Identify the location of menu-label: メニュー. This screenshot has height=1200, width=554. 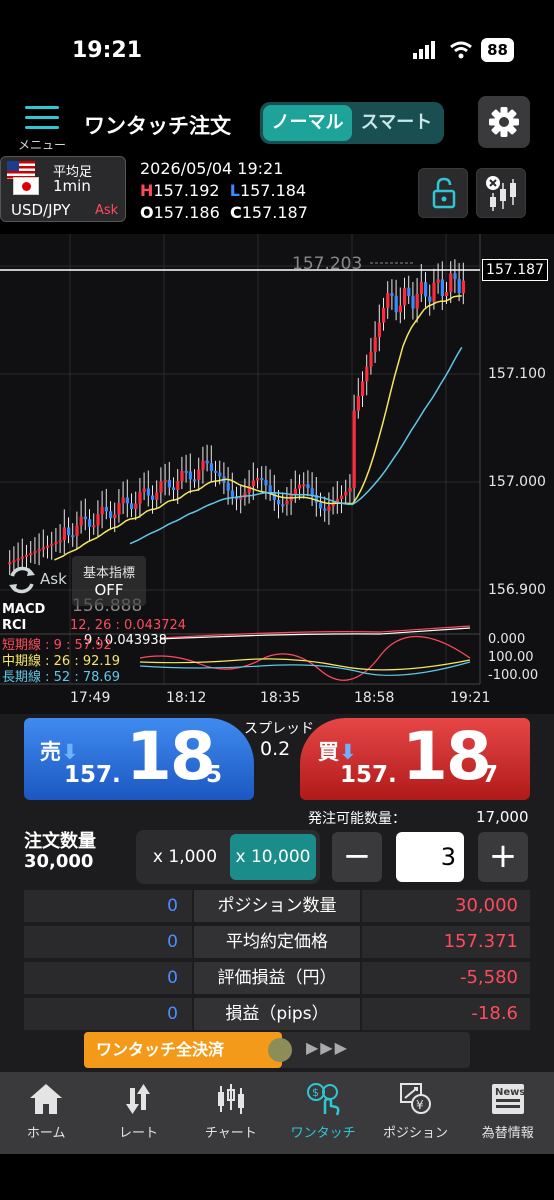
(41, 145).